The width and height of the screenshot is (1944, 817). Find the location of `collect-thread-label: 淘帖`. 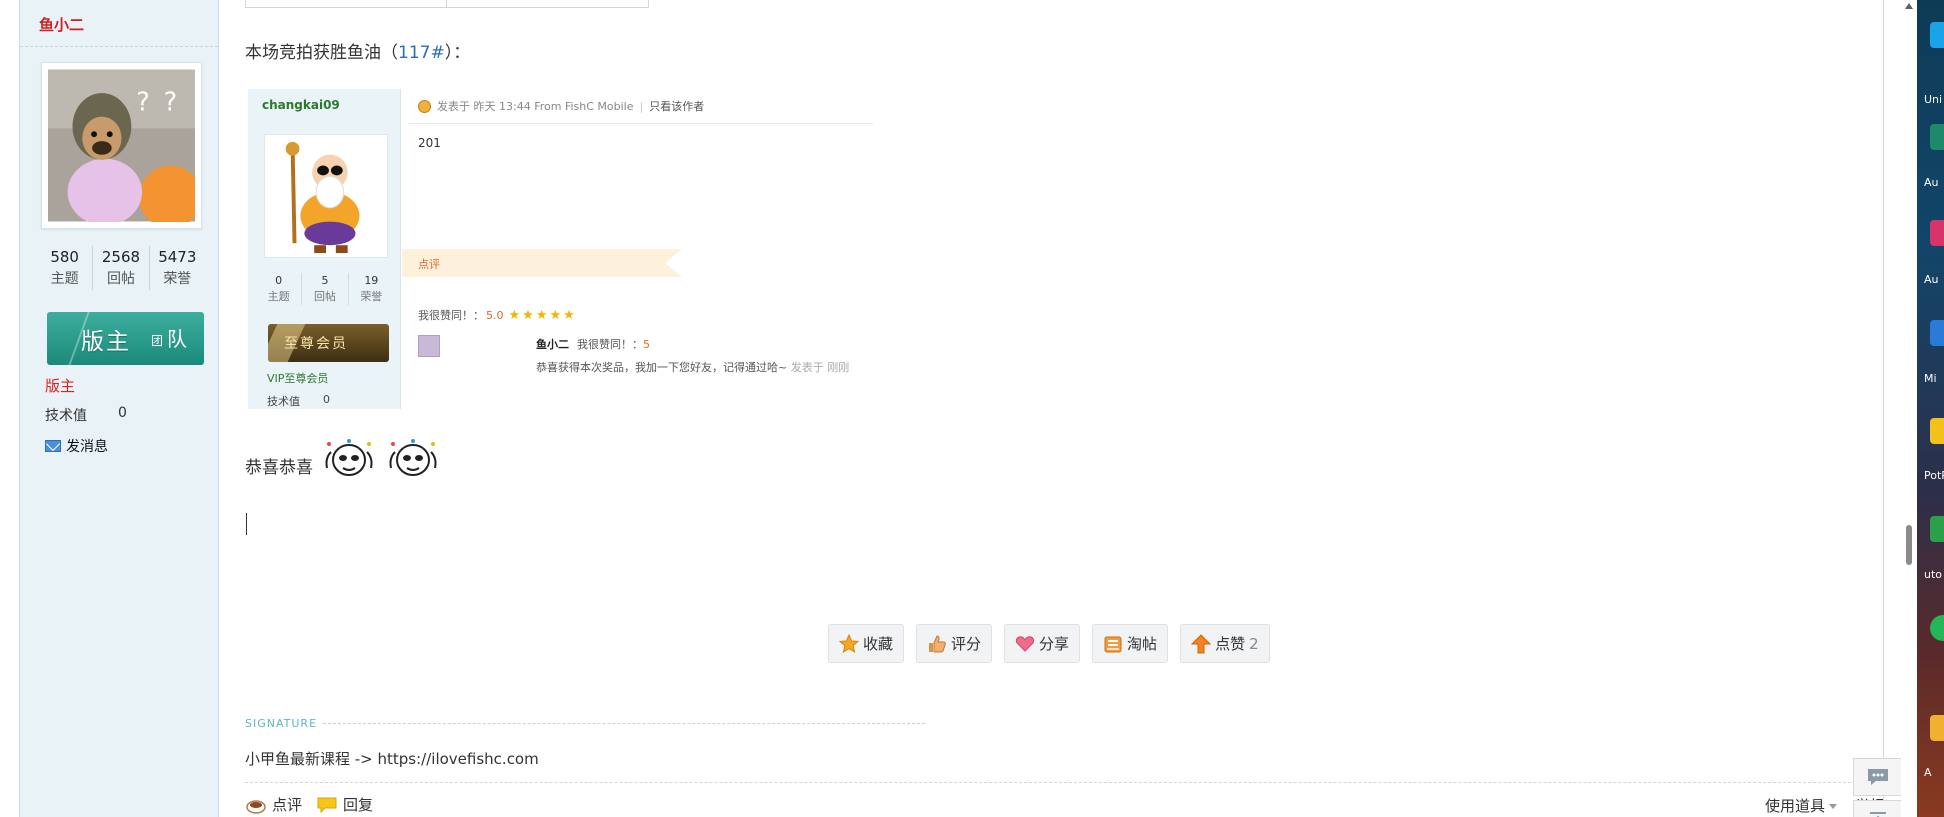

collect-thread-label: 淘帖 is located at coordinates (1142, 644).